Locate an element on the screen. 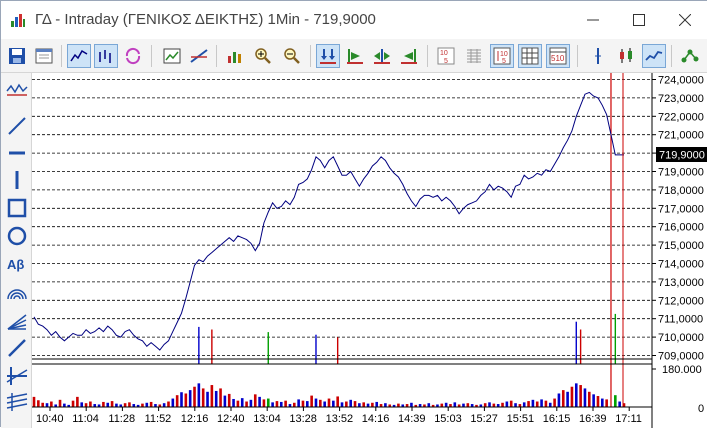  maximize-button is located at coordinates (639, 20).